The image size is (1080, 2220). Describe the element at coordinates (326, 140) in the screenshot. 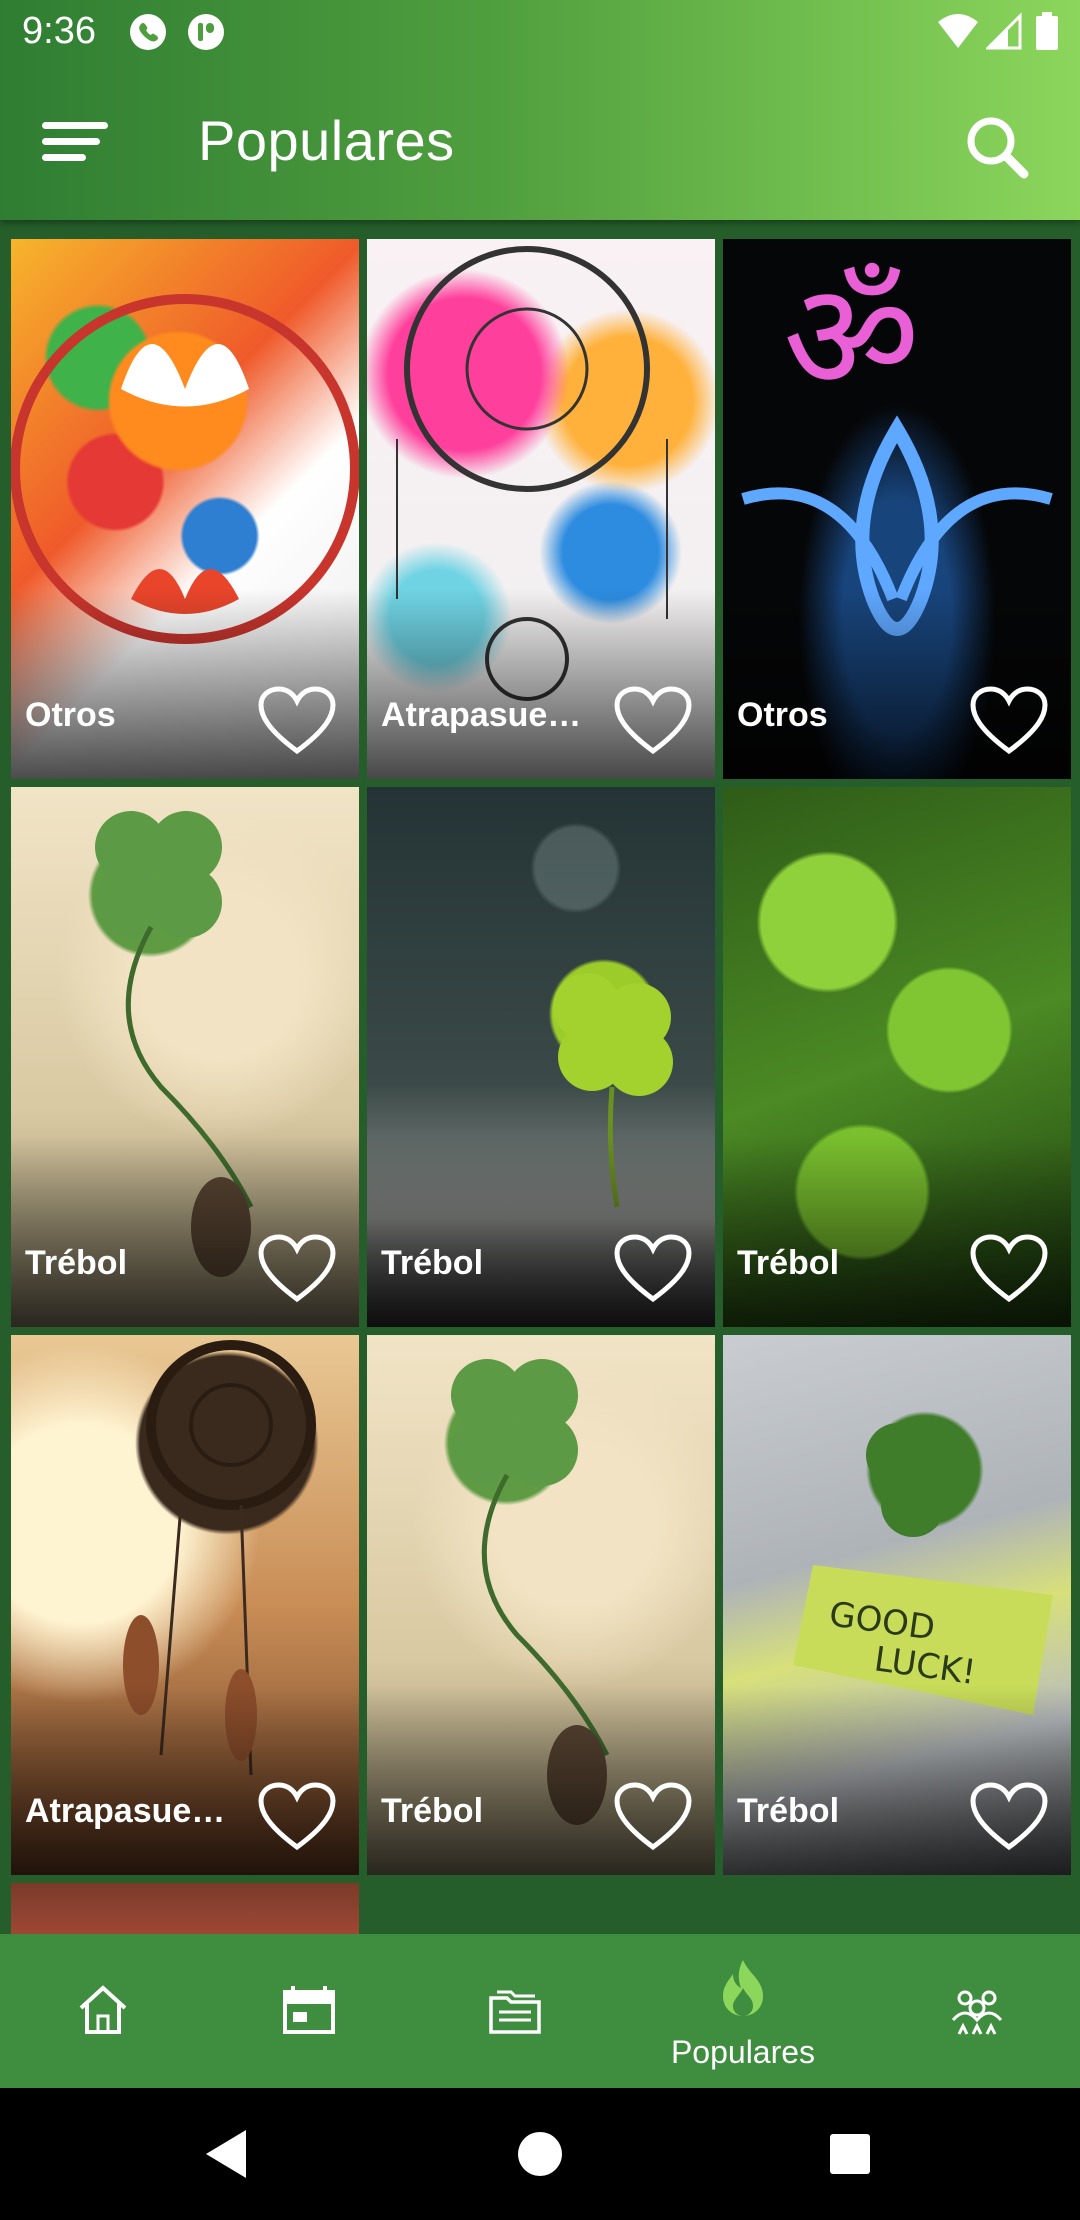

I see `page-title: Populares` at that location.